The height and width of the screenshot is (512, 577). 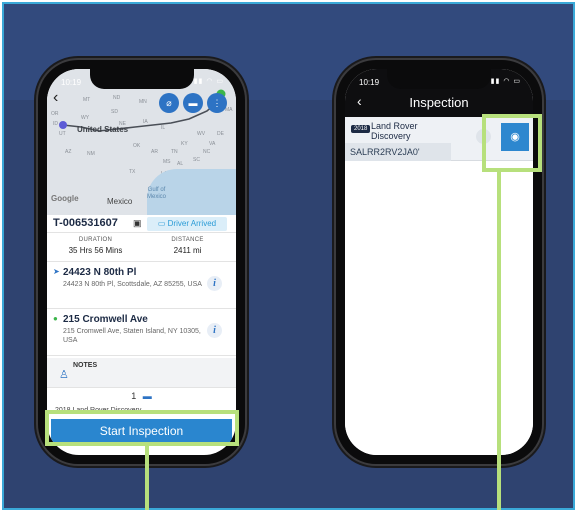 I want to click on notes-label: NOTES, so click(x=85, y=365).